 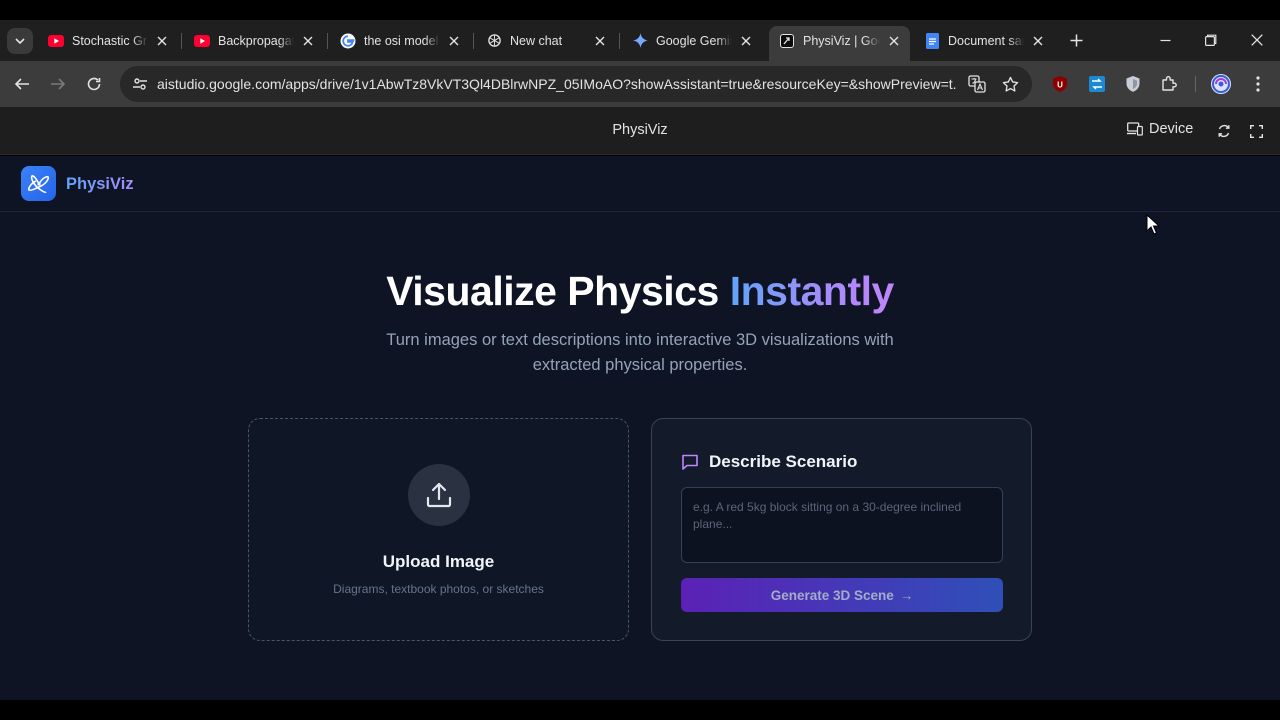 I want to click on toolbar-separator, so click(x=1195, y=84).